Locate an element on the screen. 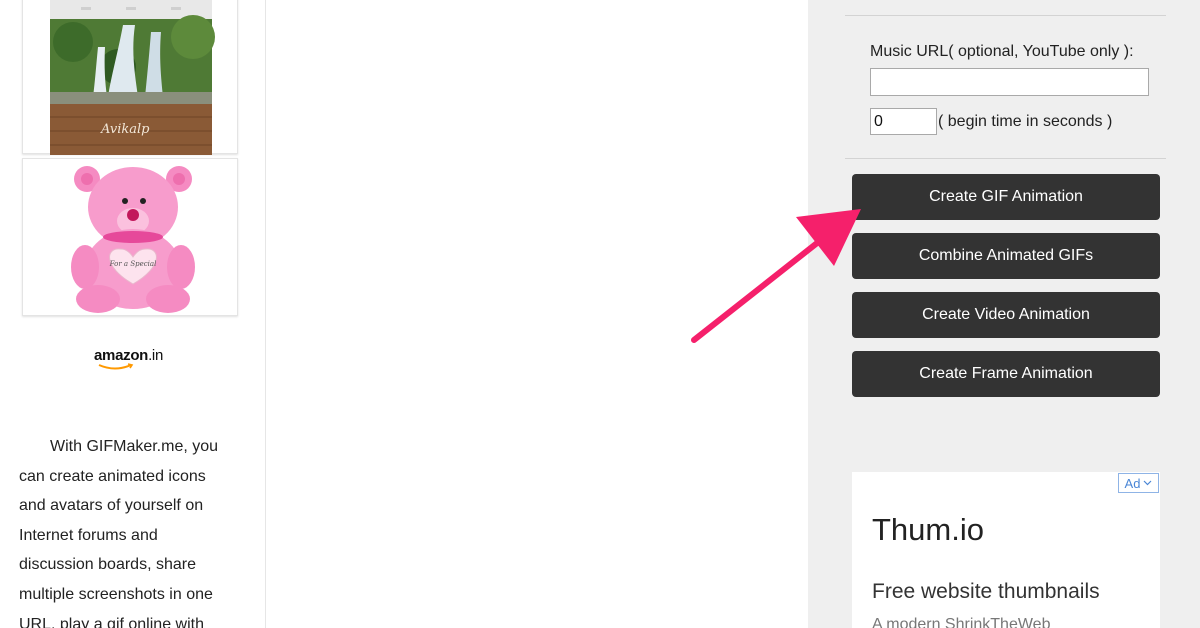 The height and width of the screenshot is (628, 1200). begin-time-input is located at coordinates (903, 121).